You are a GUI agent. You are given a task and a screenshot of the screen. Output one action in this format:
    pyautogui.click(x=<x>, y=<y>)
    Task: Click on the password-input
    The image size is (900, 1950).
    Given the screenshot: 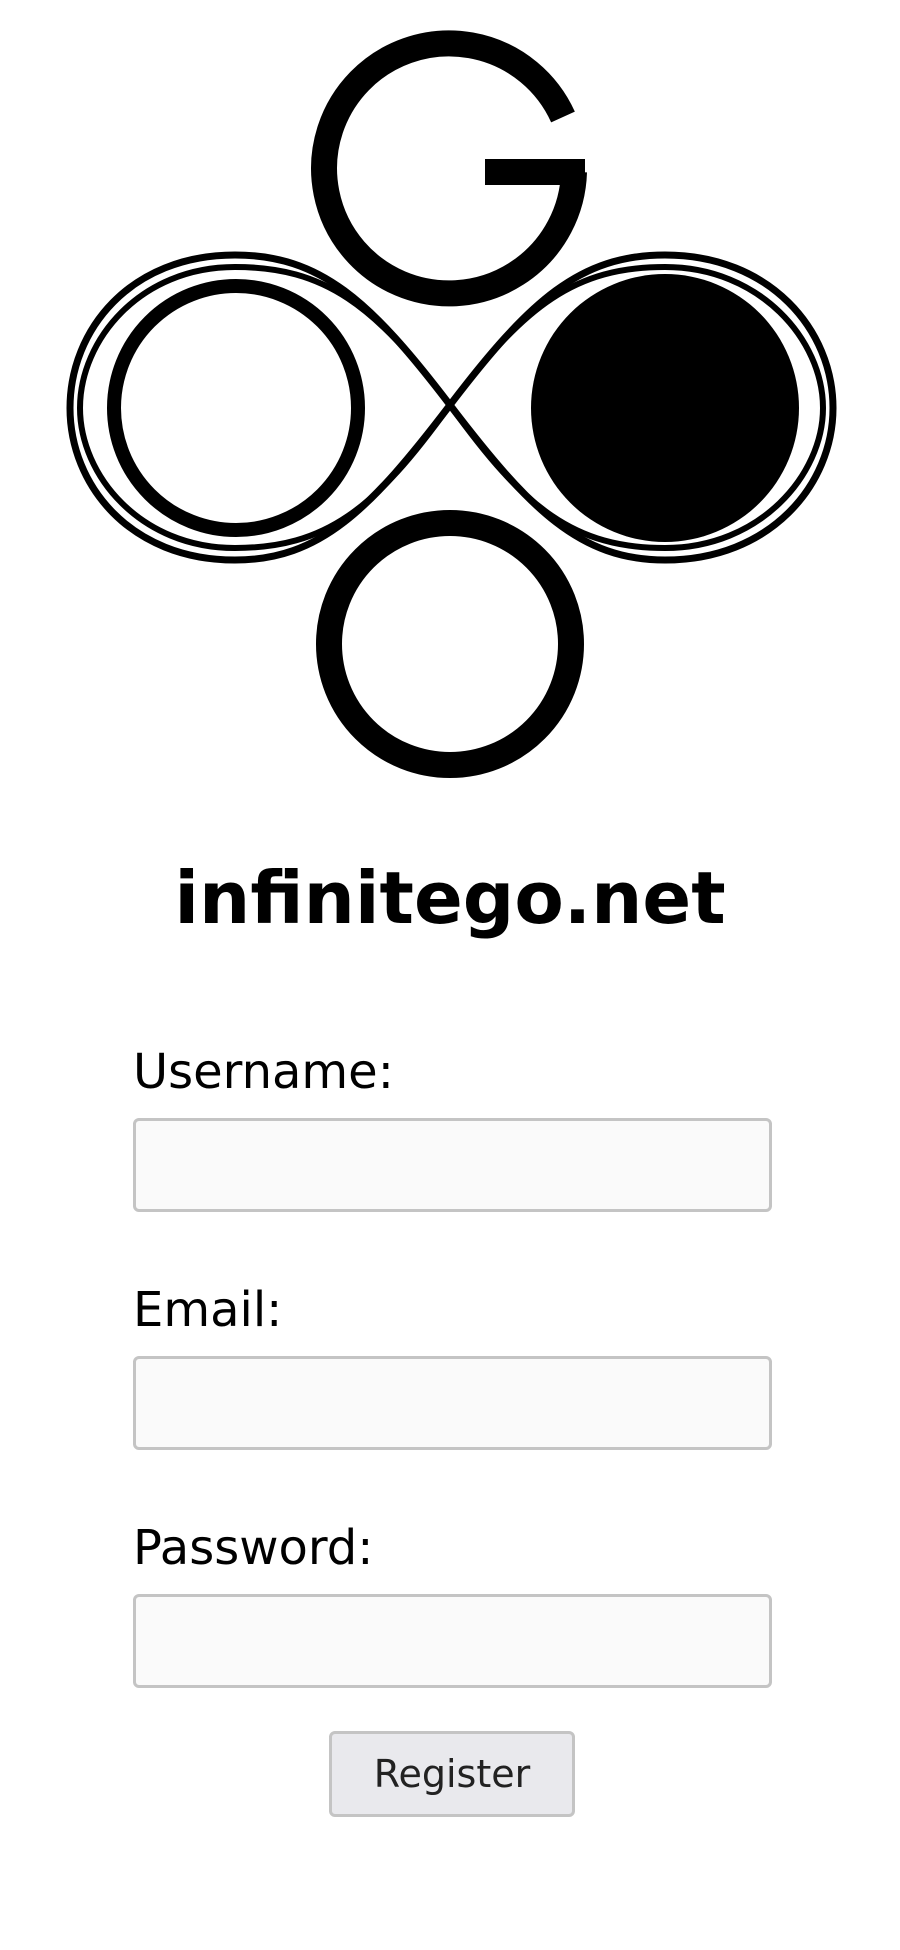 What is the action you would take?
    pyautogui.click(x=452, y=1641)
    